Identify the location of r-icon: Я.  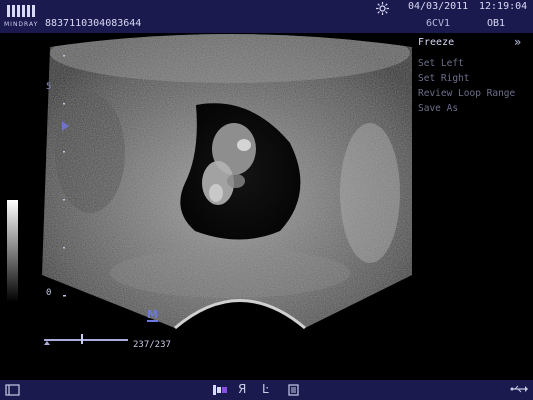
(242, 389).